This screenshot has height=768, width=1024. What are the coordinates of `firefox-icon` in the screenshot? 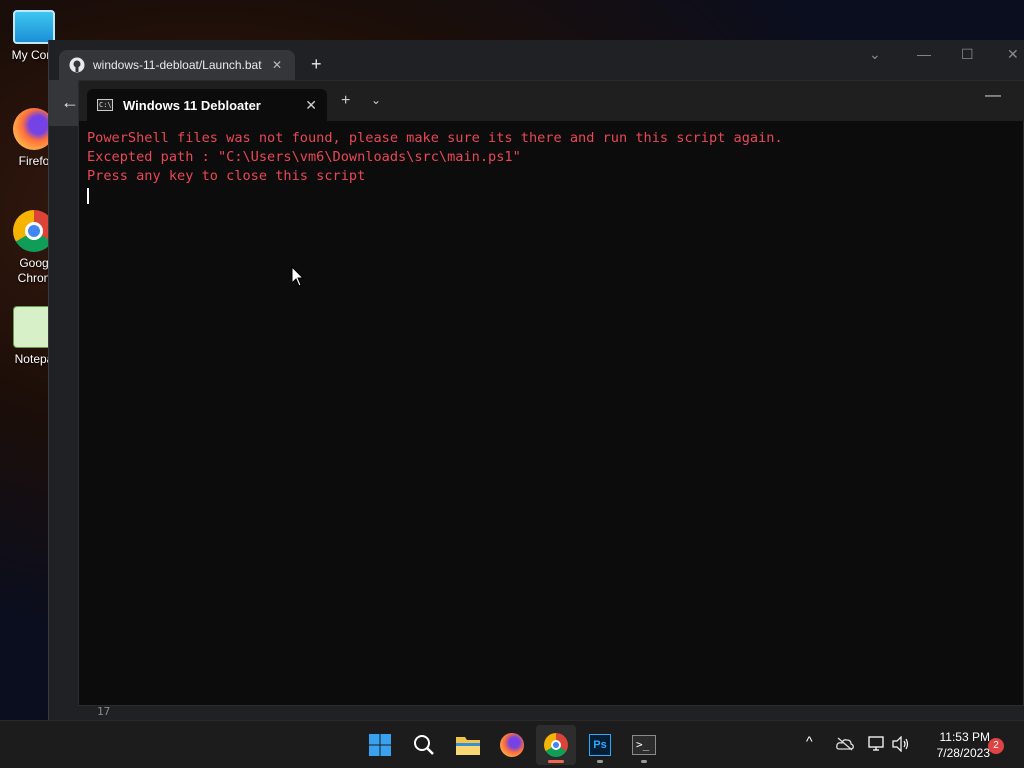 It's located at (512, 745).